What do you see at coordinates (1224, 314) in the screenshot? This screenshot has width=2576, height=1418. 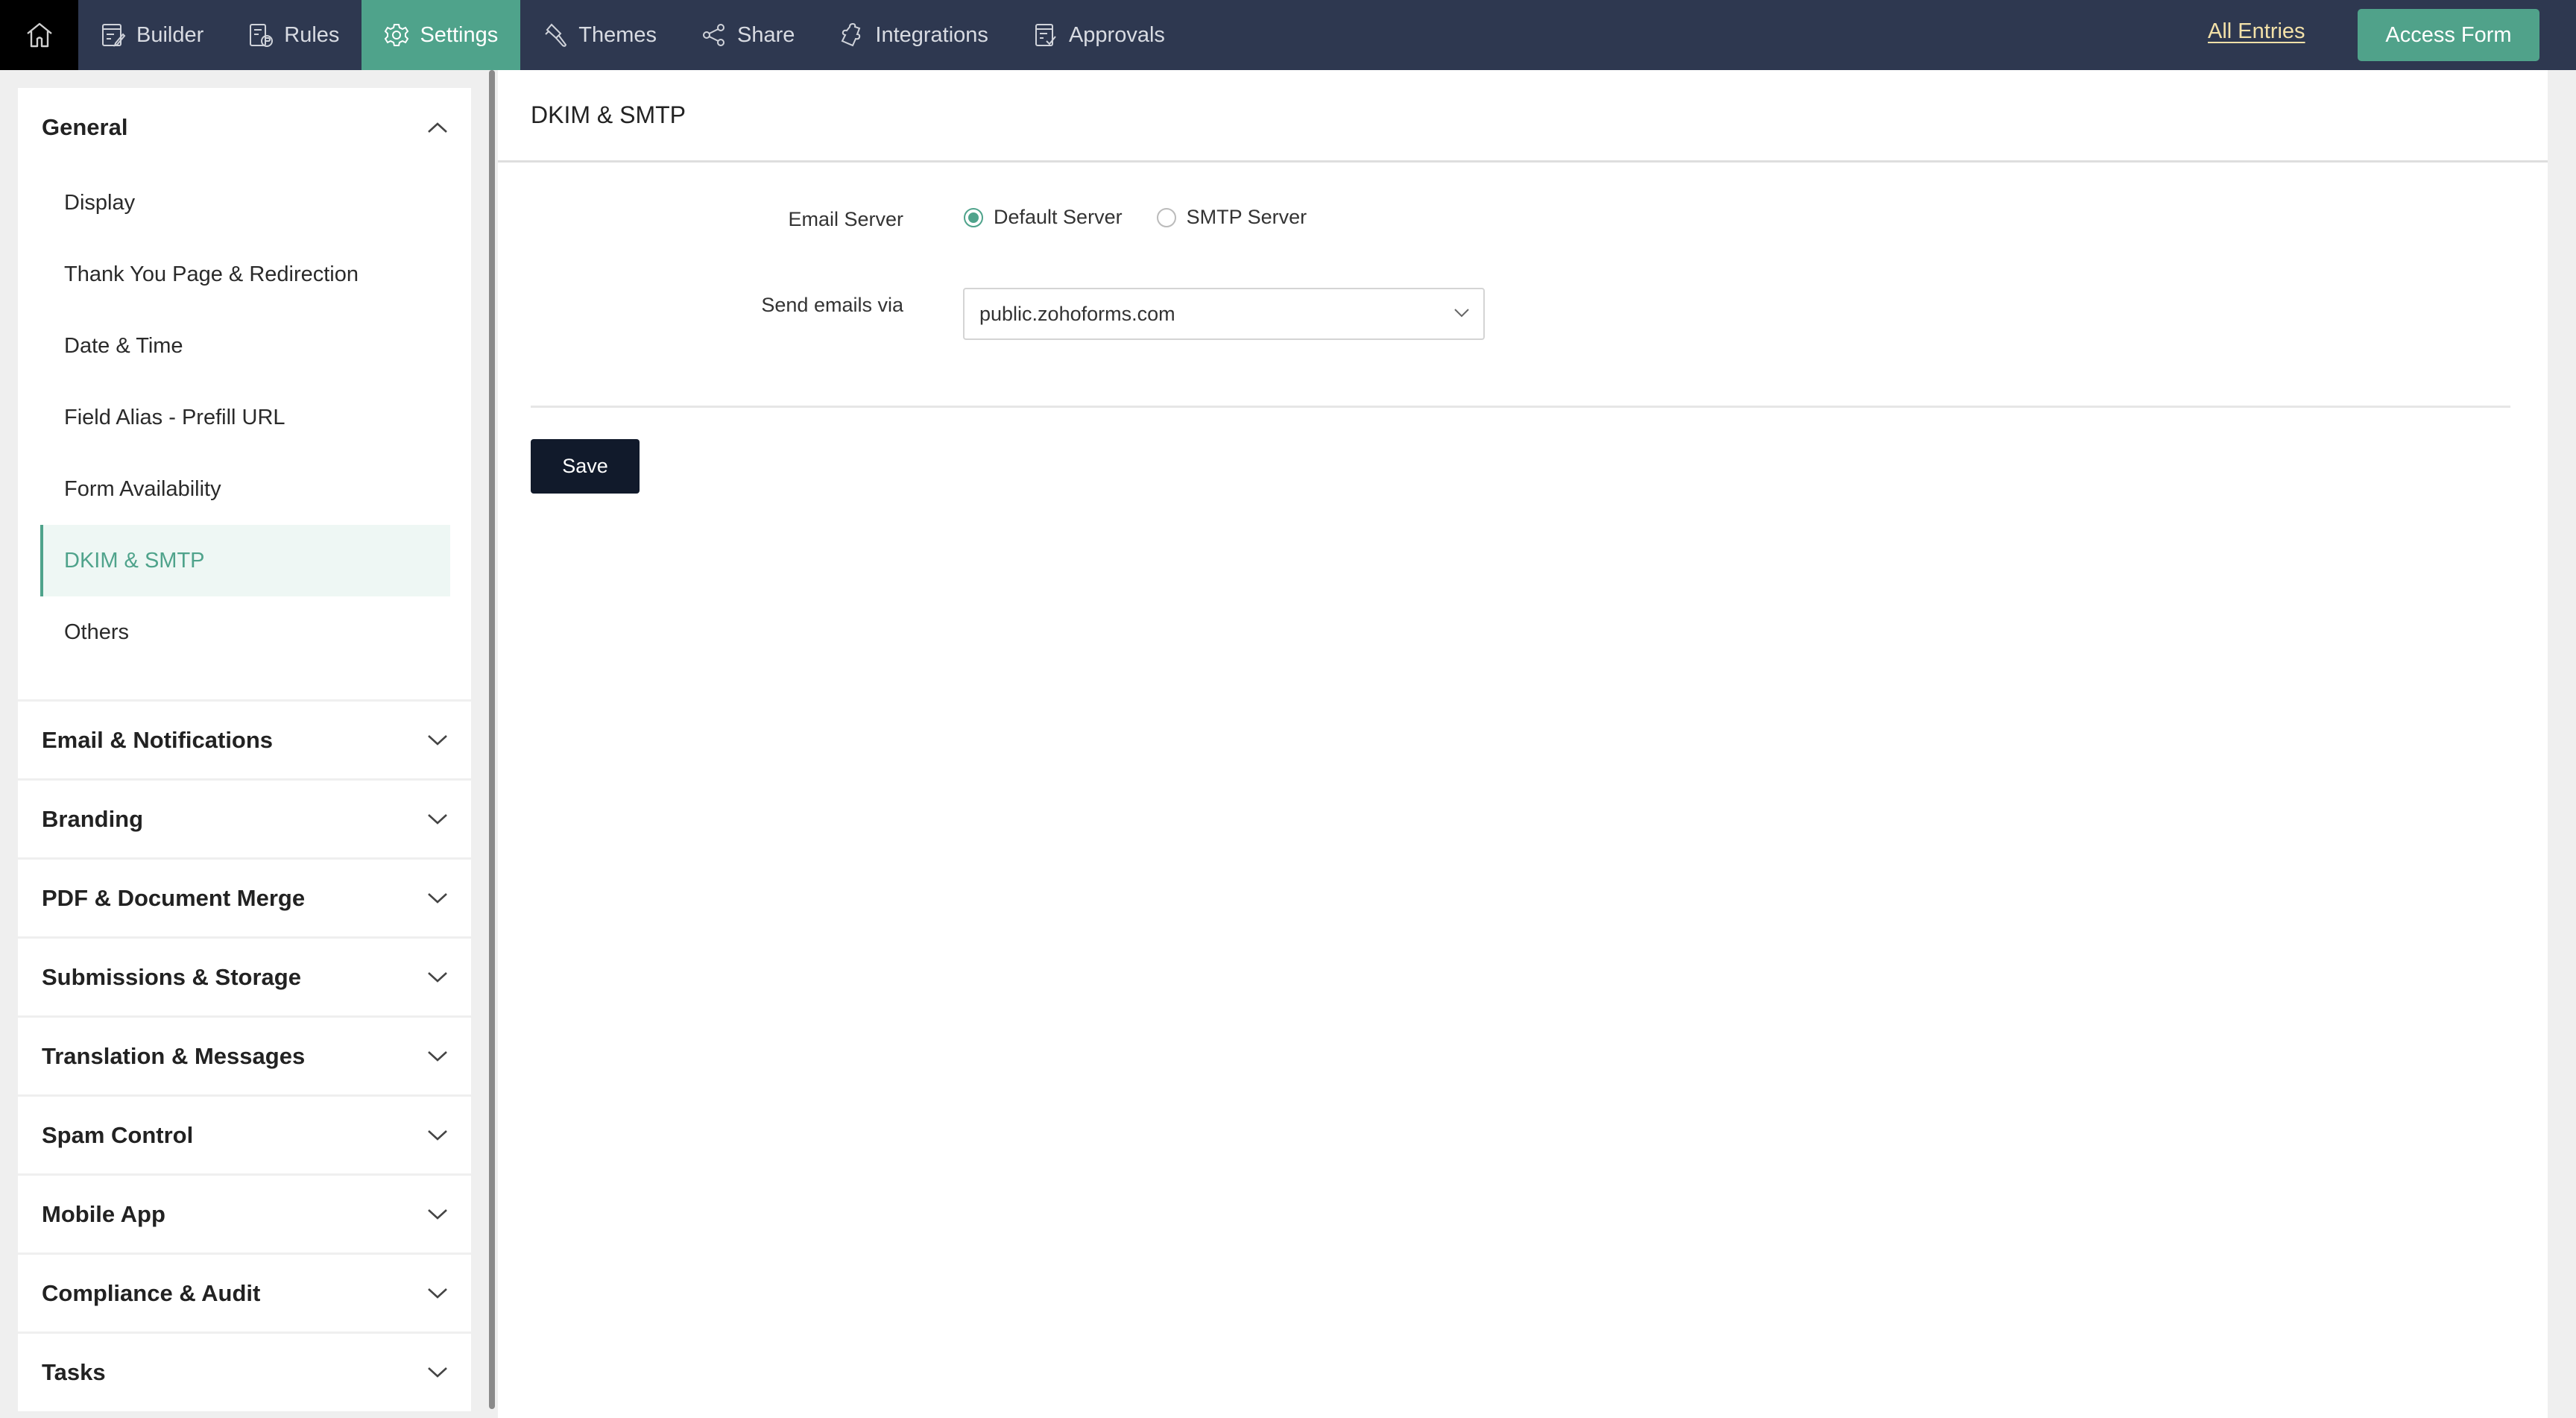 I see `send-emails-via-select: public.zohoforms.com` at bounding box center [1224, 314].